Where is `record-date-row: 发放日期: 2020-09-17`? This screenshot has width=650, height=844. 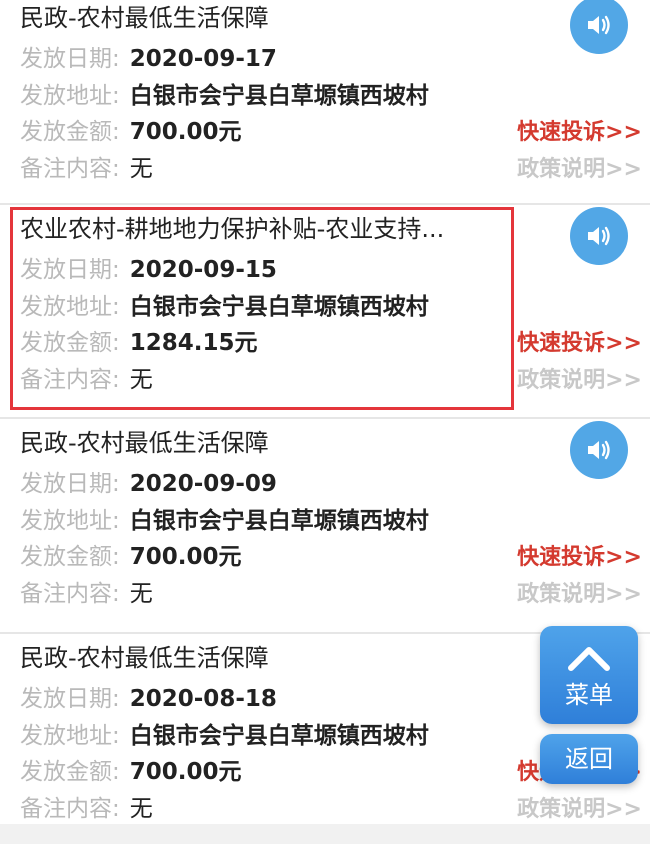 record-date-row: 发放日期: 2020-09-17 is located at coordinates (148, 59).